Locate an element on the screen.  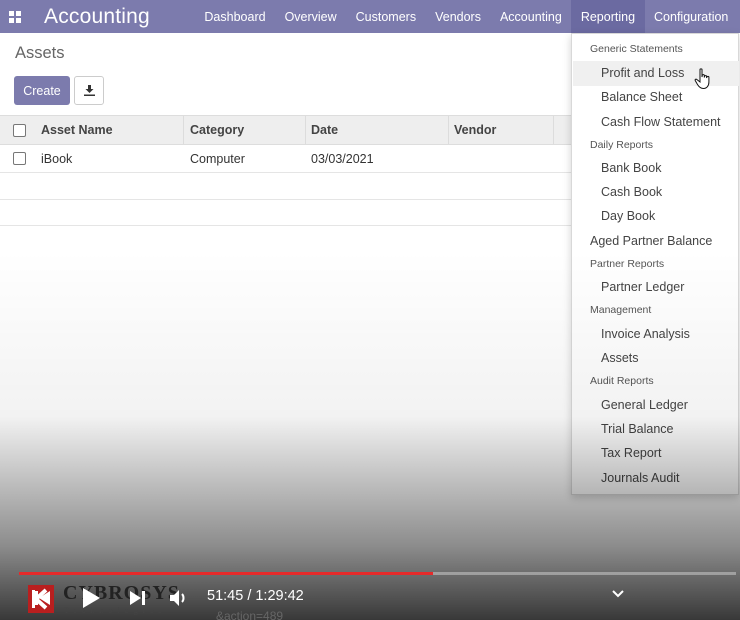
menu-customers: Customers is located at coordinates (385, 16).